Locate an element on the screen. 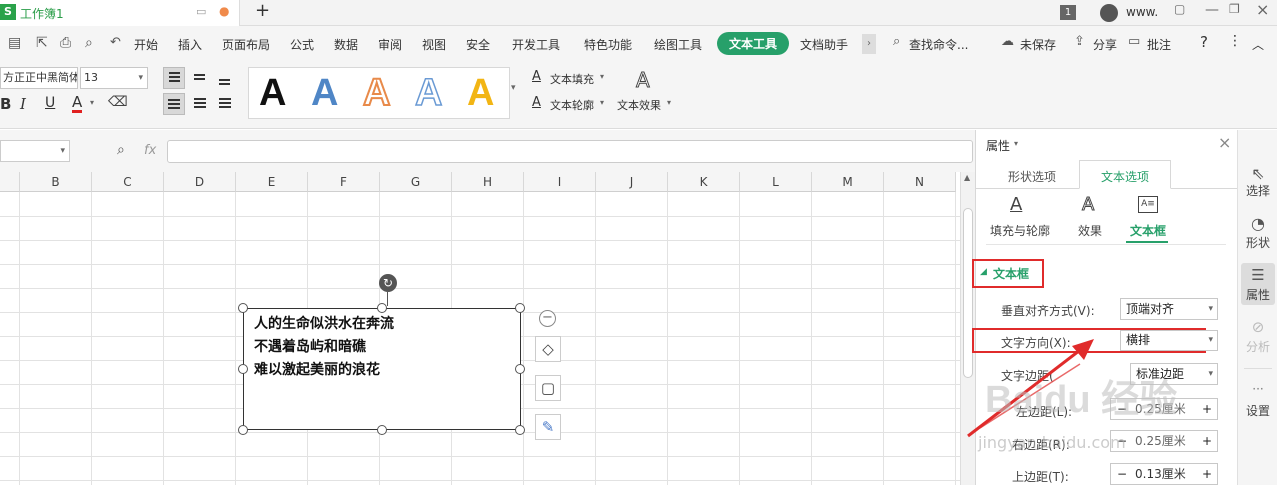  subtab-effects: 效果 is located at coordinates (1090, 230).